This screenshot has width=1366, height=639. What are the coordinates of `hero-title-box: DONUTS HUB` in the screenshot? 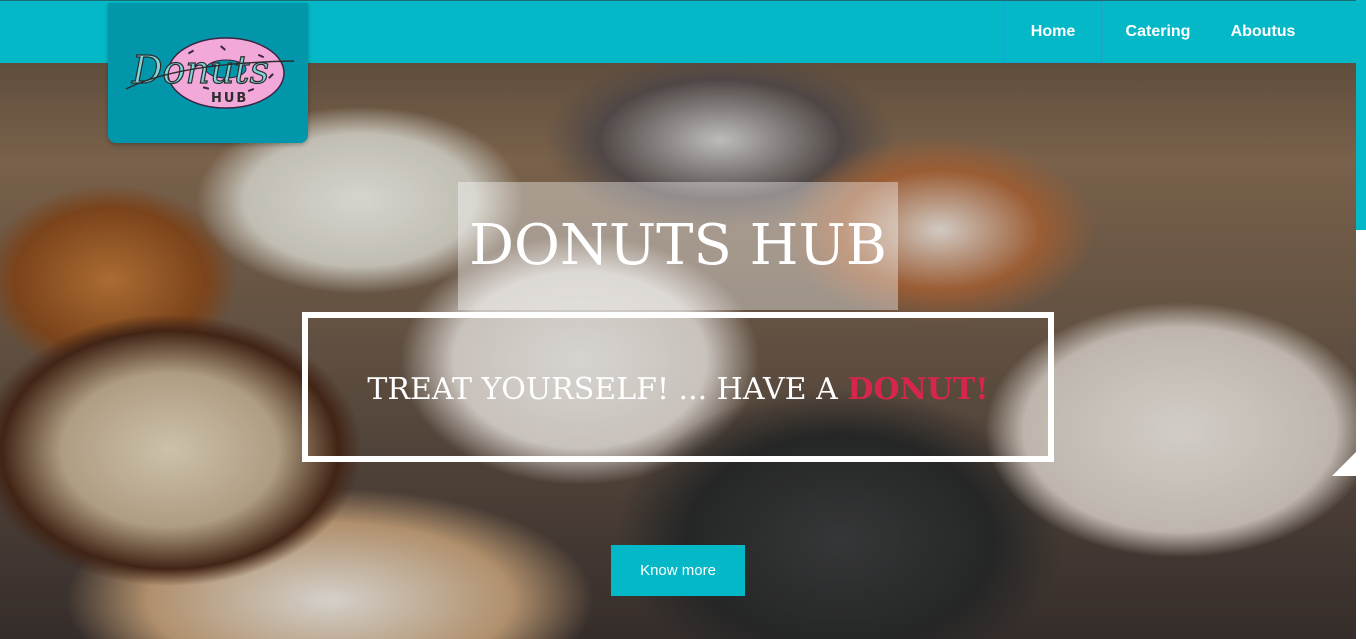 It's located at (678, 246).